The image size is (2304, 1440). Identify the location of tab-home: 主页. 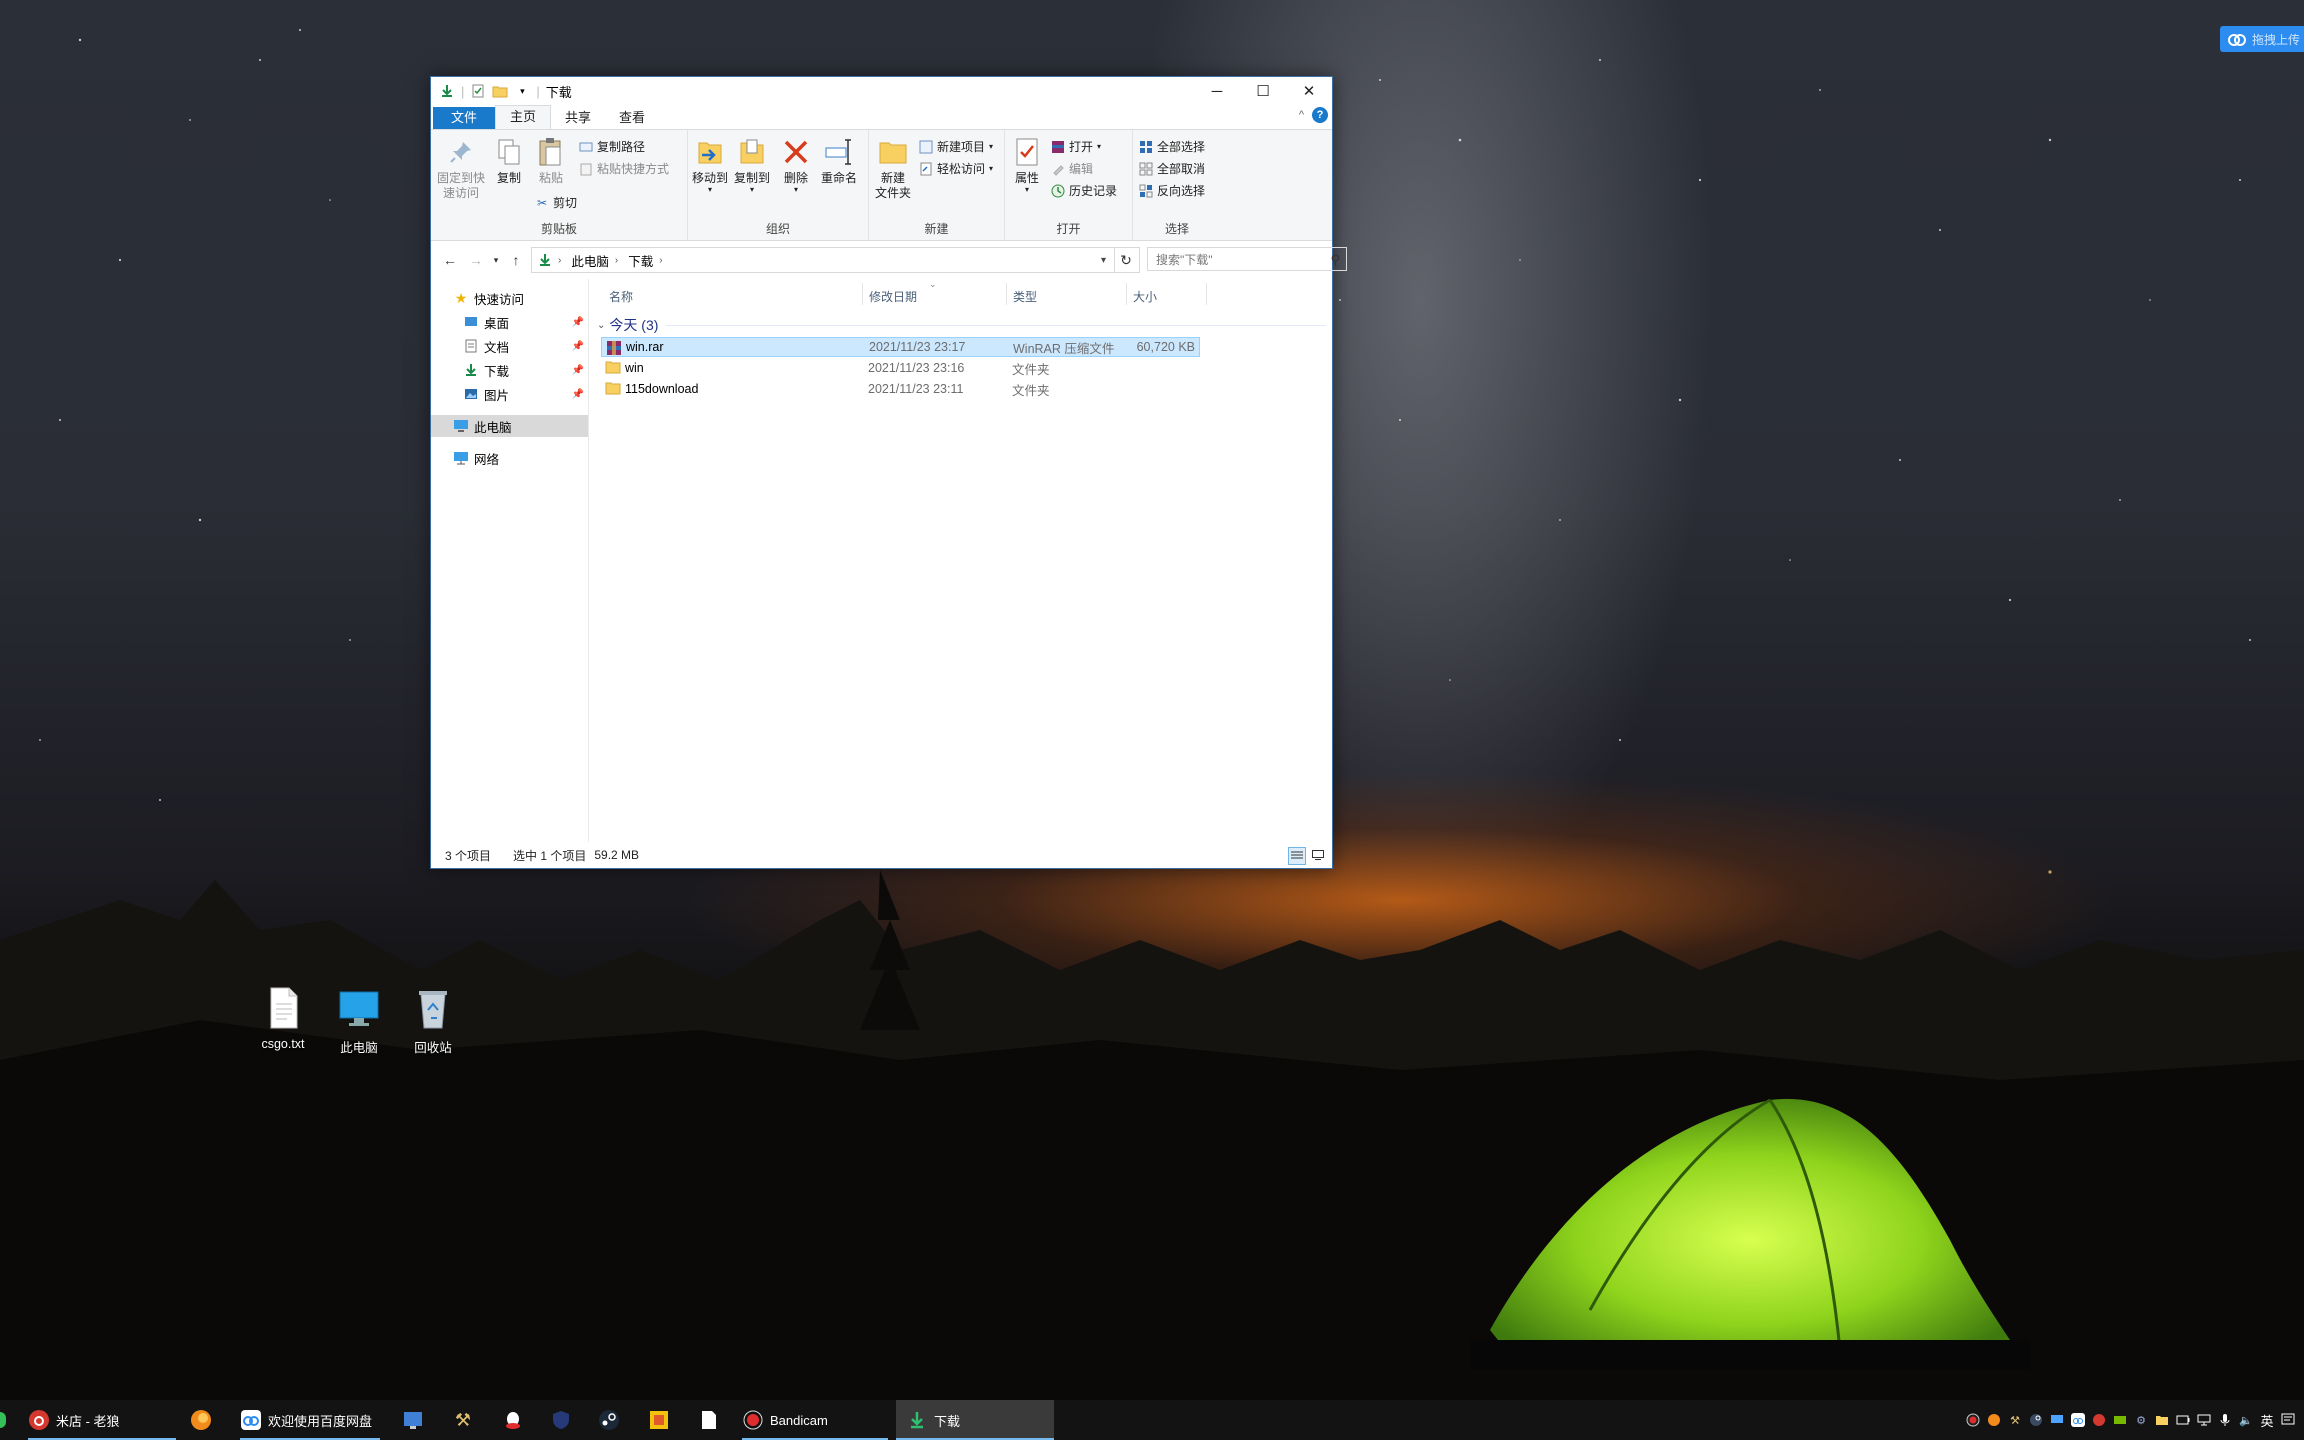
(523, 117).